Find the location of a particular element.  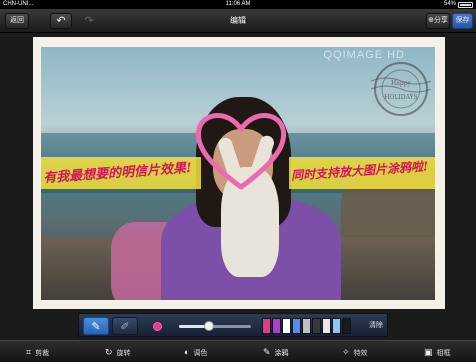

current-color-indicator is located at coordinates (157, 326).